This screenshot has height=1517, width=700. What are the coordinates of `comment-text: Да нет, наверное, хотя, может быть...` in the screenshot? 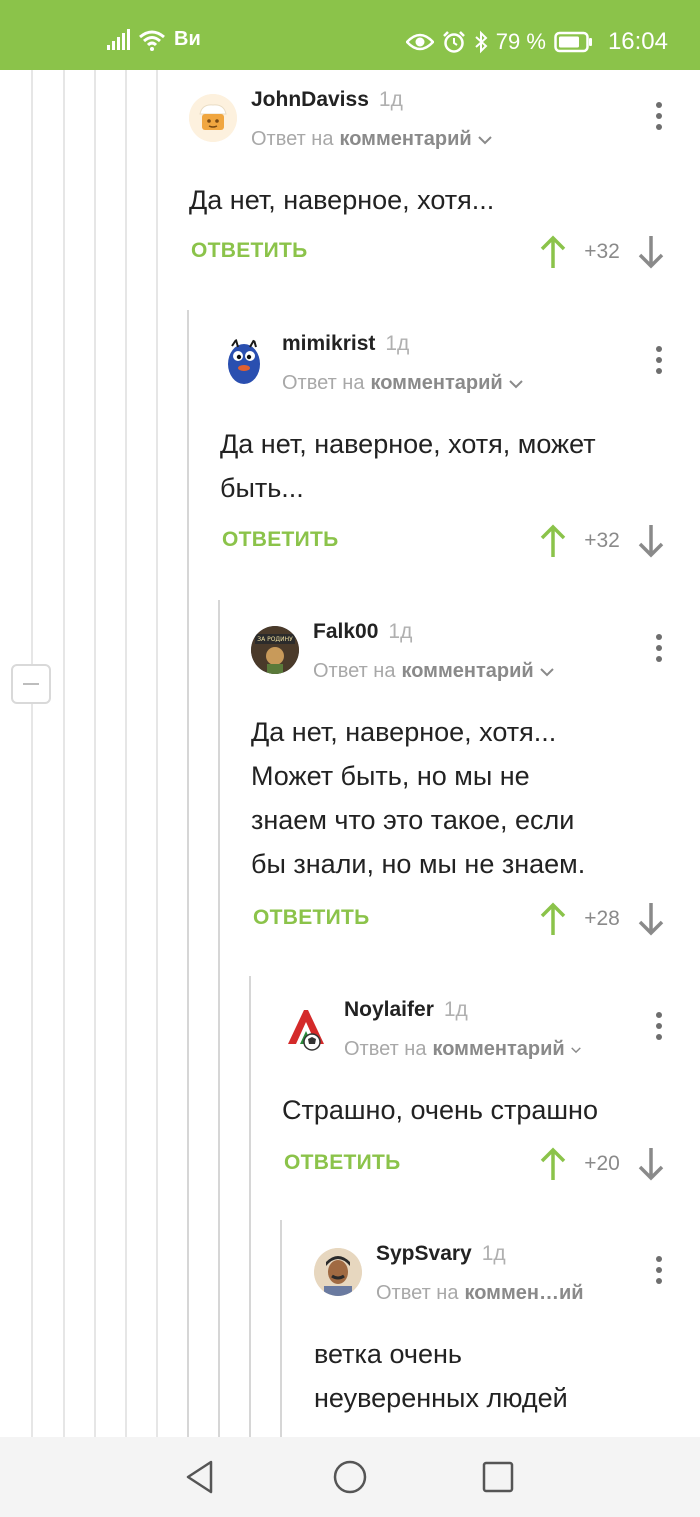 It's located at (408, 466).